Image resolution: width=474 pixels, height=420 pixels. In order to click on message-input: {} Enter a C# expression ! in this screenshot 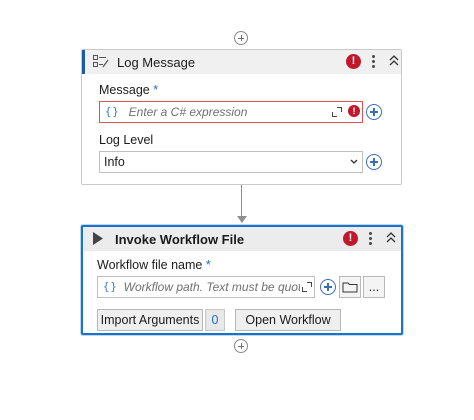, I will do `click(231, 112)`.